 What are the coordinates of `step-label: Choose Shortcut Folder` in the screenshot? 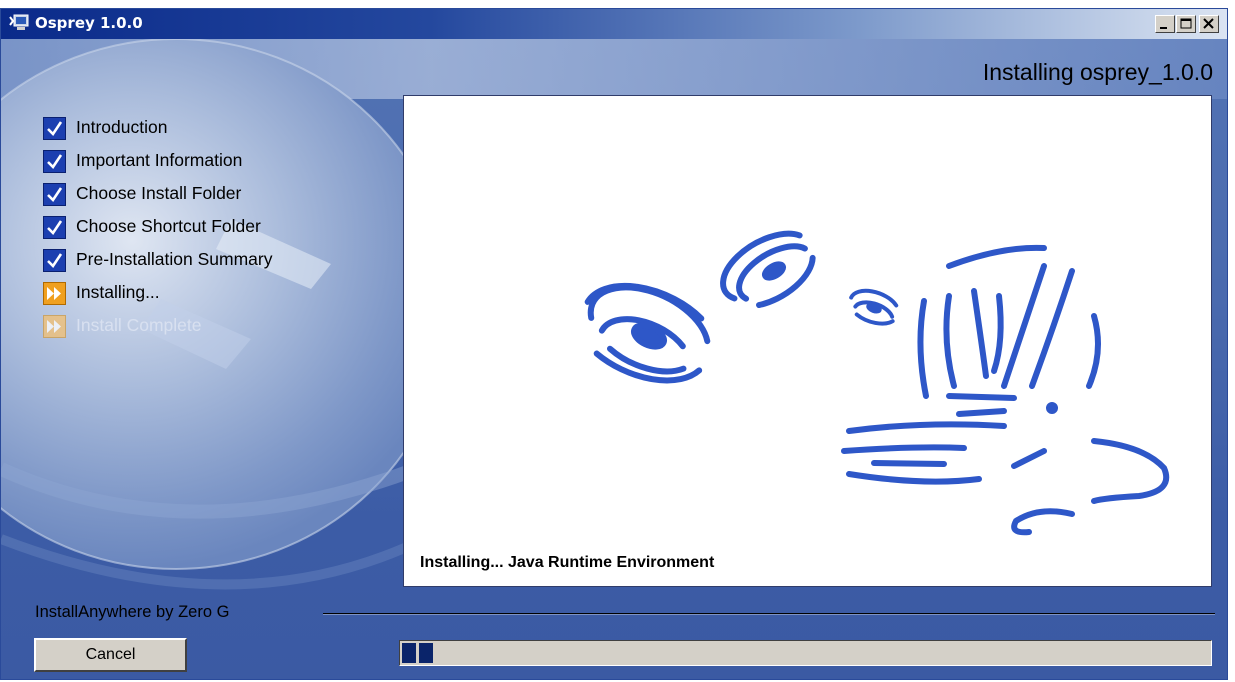 It's located at (168, 226).